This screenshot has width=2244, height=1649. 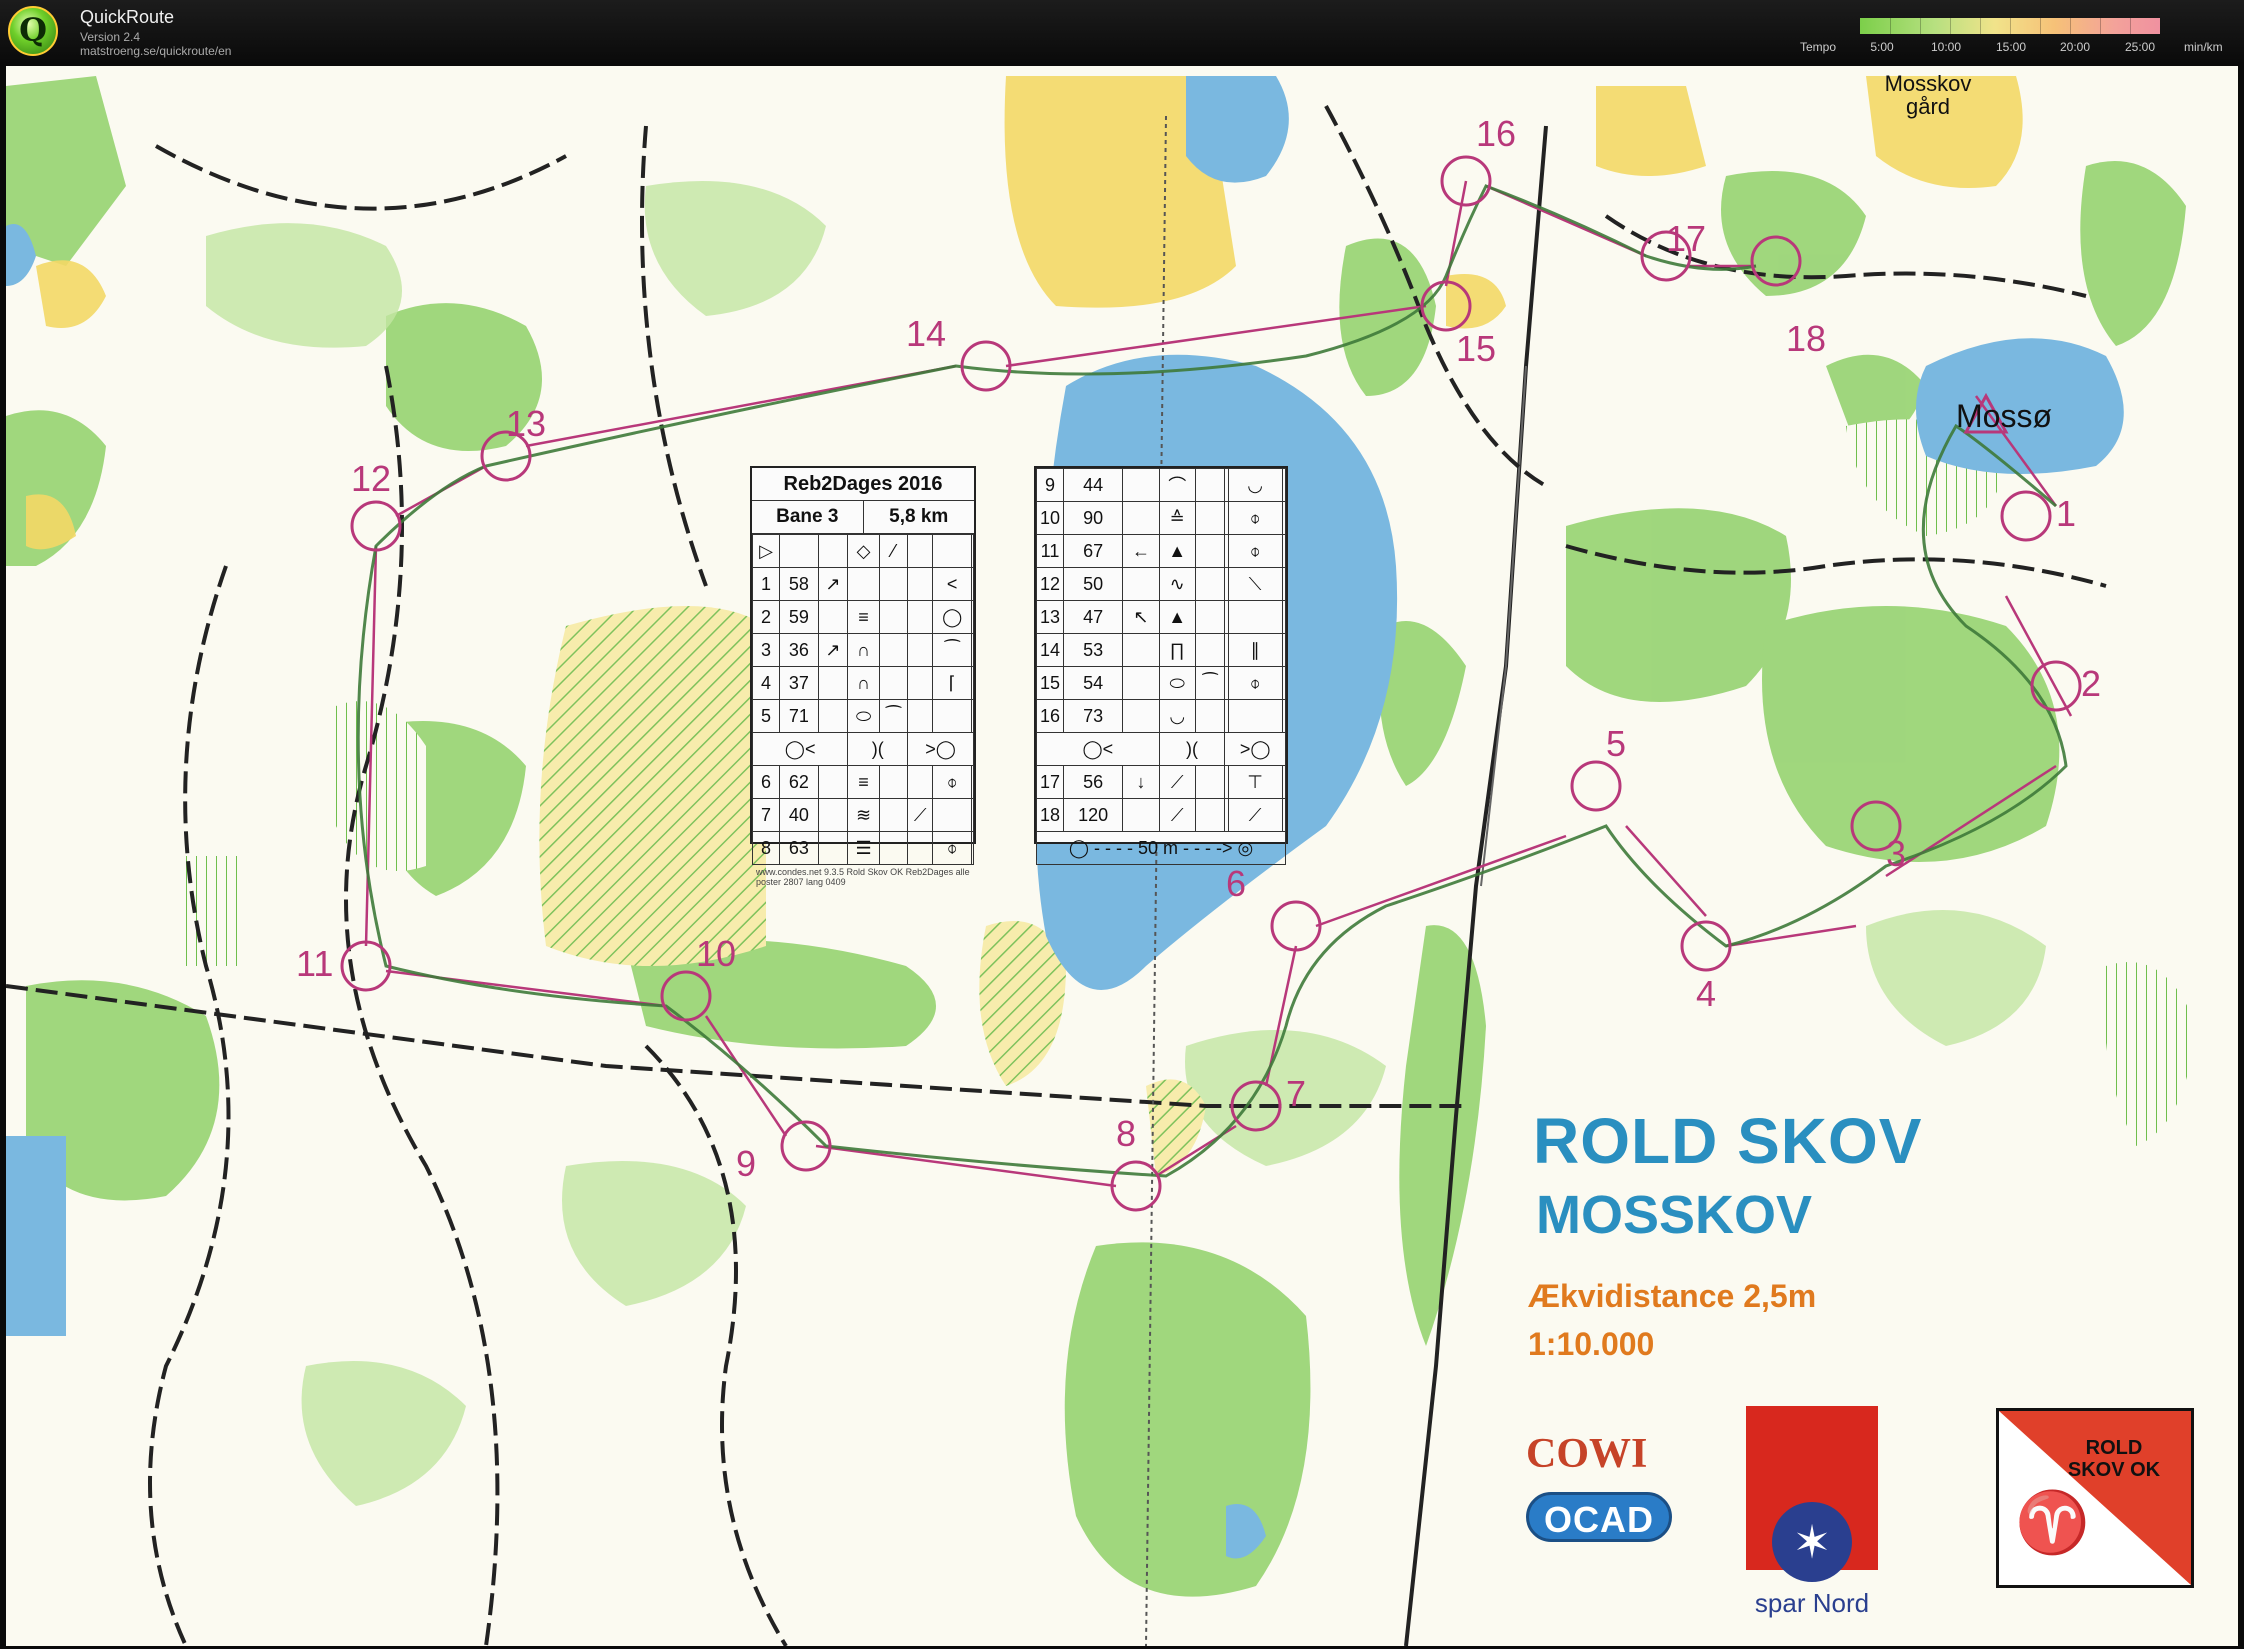 I want to click on table-row: 2 59 ≡ ◯, so click(x=863, y=617).